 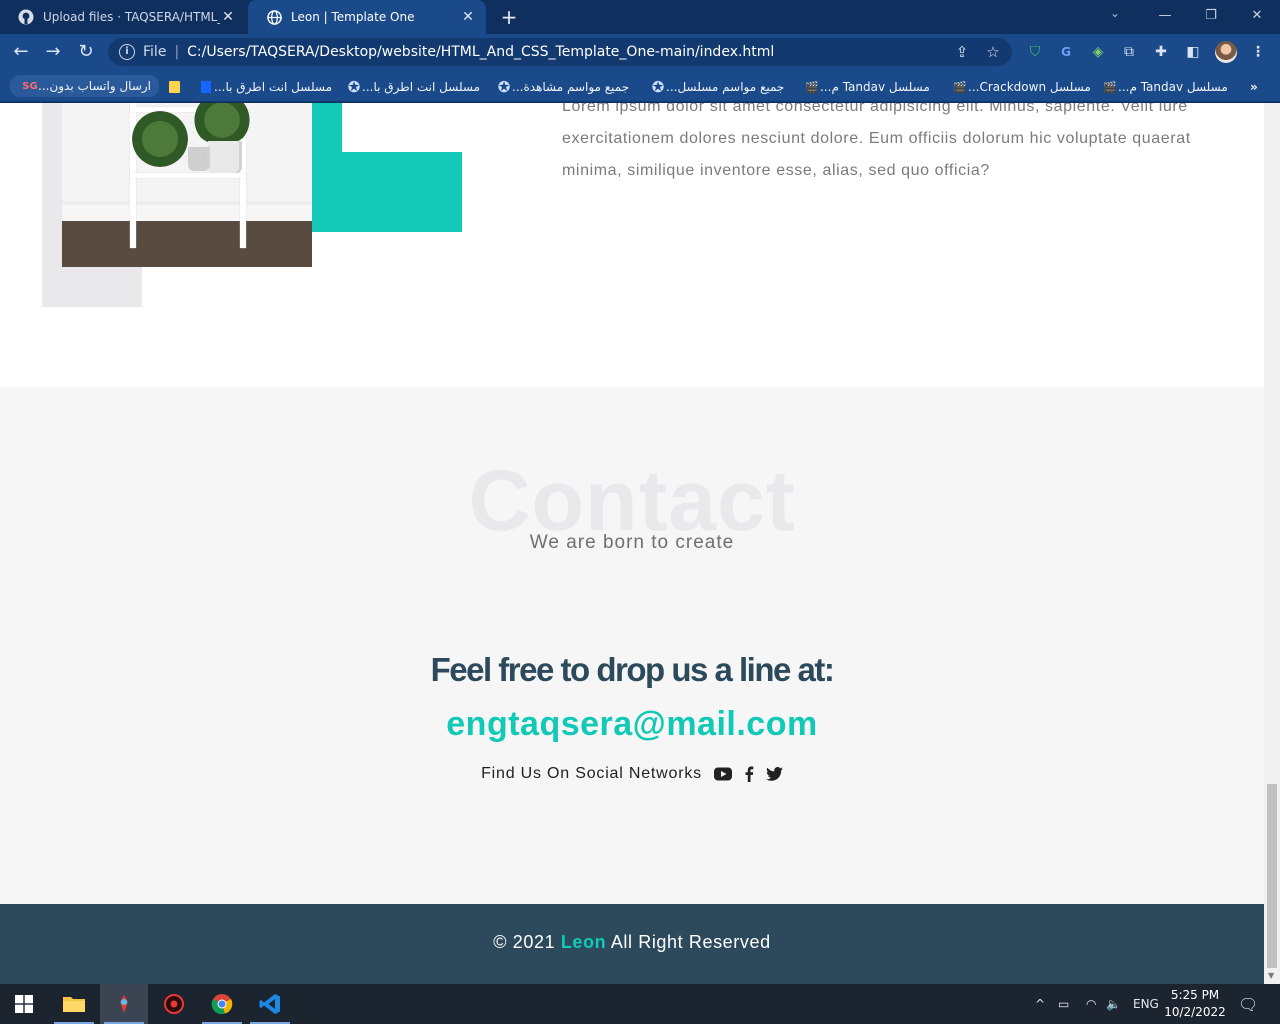 What do you see at coordinates (1195, 1012) in the screenshot?
I see `clock-date: 10/2/2022` at bounding box center [1195, 1012].